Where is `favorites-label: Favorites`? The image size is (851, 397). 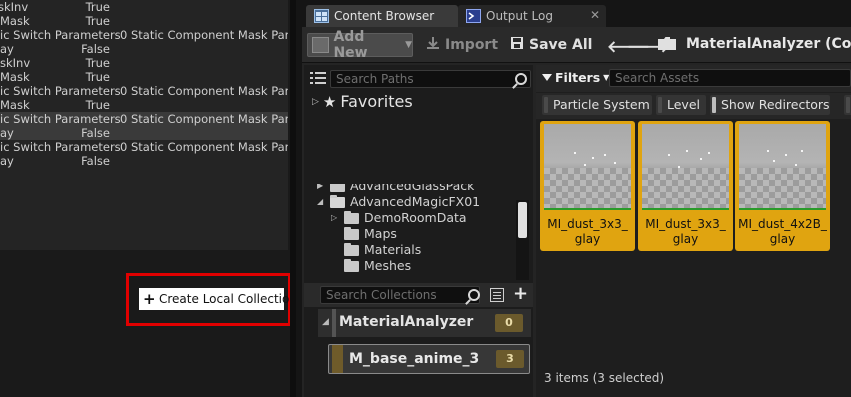
favorites-label: Favorites is located at coordinates (376, 101).